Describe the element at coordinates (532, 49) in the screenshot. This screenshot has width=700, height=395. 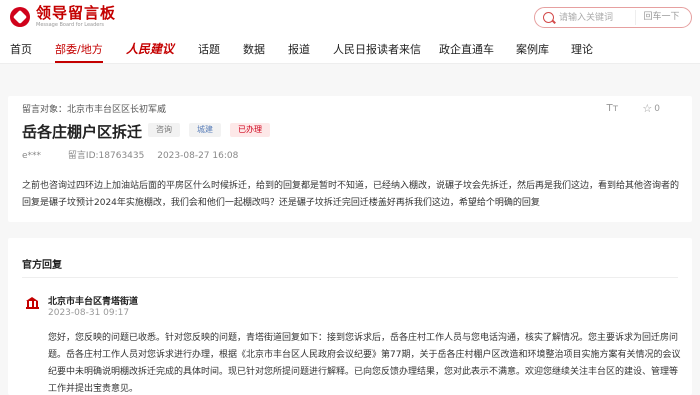
I see `nav-case-library: 案例库` at that location.